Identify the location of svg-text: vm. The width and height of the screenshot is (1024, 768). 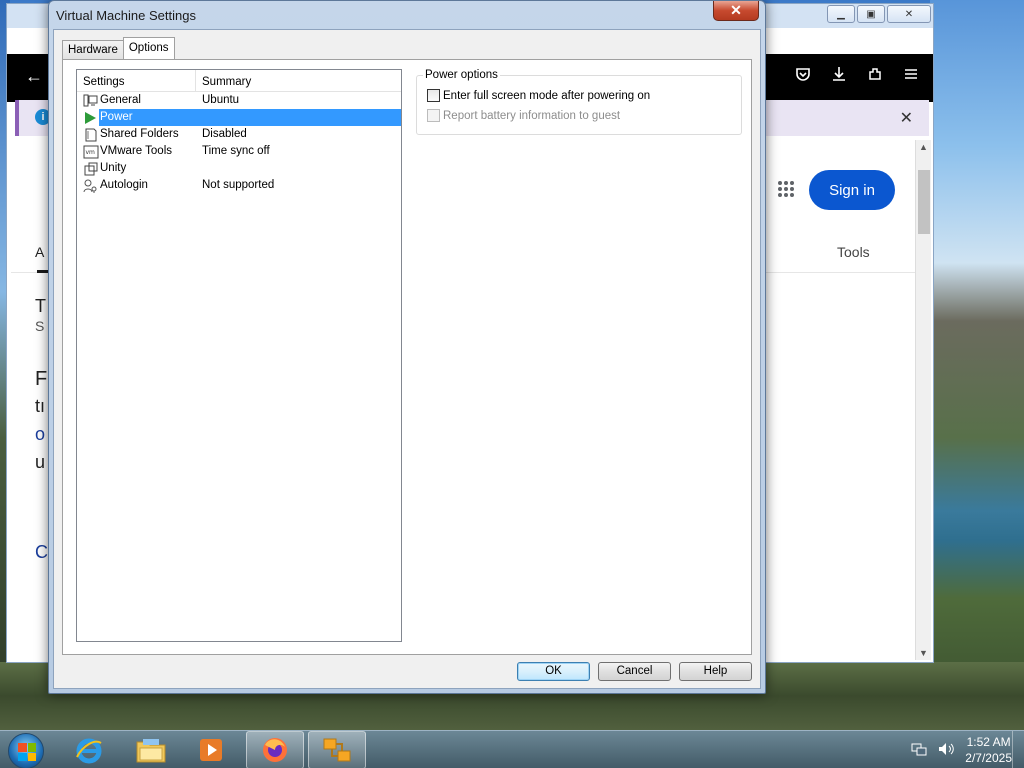
(90, 152).